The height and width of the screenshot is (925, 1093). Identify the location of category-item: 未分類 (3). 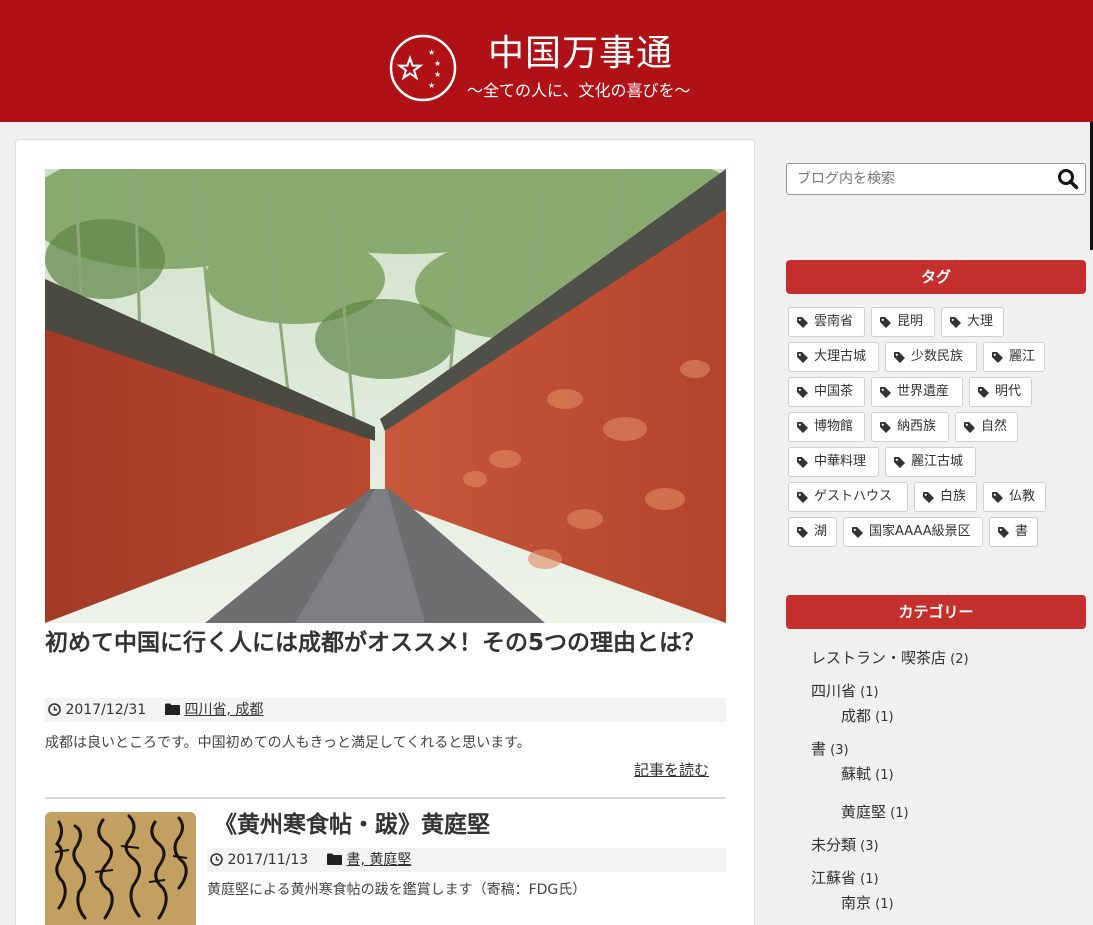
(845, 846).